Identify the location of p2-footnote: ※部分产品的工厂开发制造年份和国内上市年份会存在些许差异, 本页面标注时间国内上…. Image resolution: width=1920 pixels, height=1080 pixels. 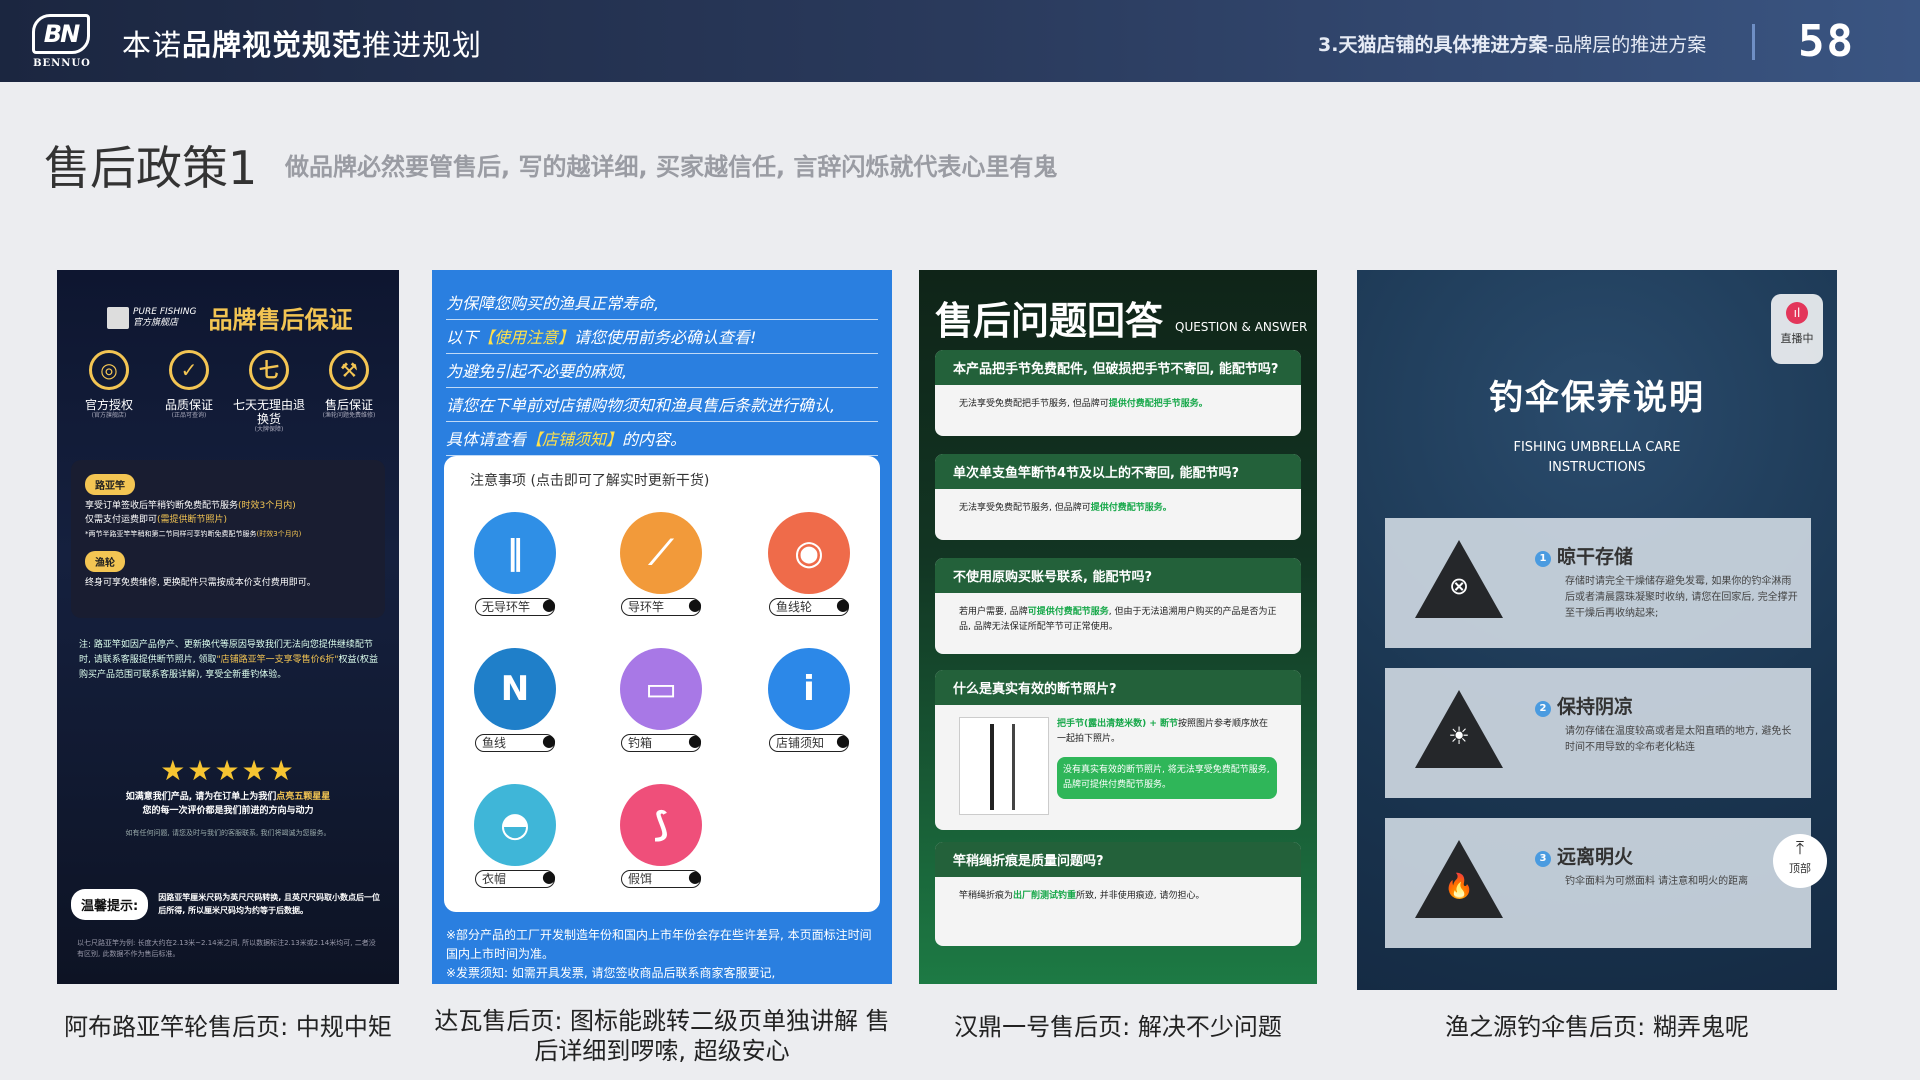
(659, 954).